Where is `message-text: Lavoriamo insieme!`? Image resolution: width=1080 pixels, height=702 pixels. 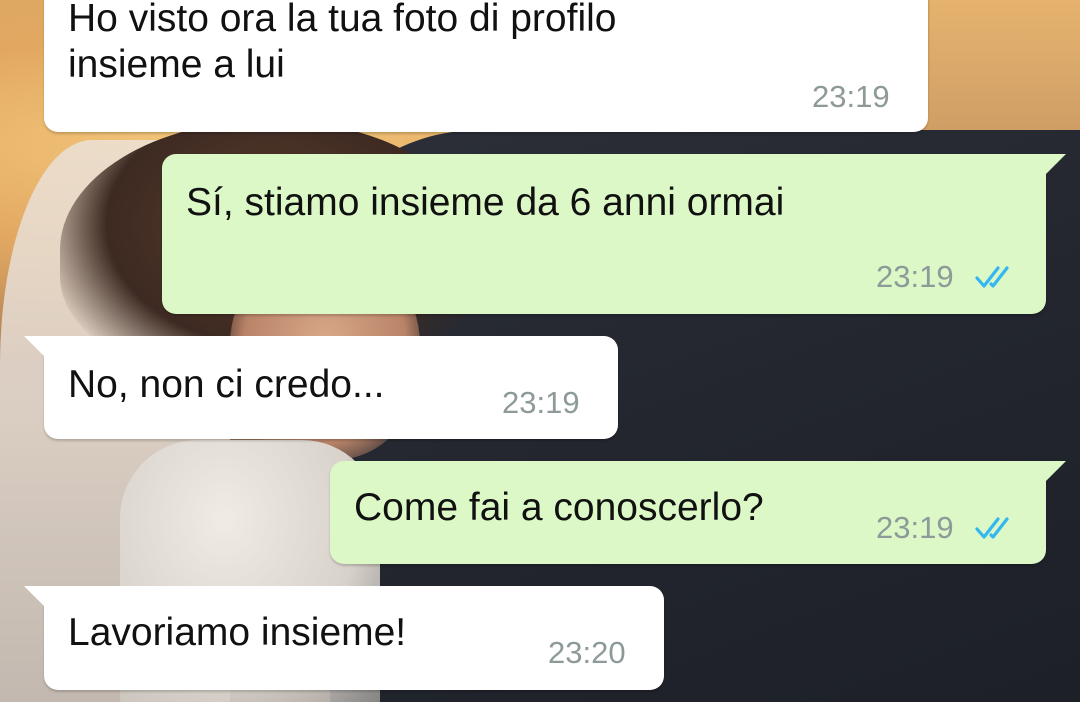 message-text: Lavoriamo insieme! is located at coordinates (237, 632).